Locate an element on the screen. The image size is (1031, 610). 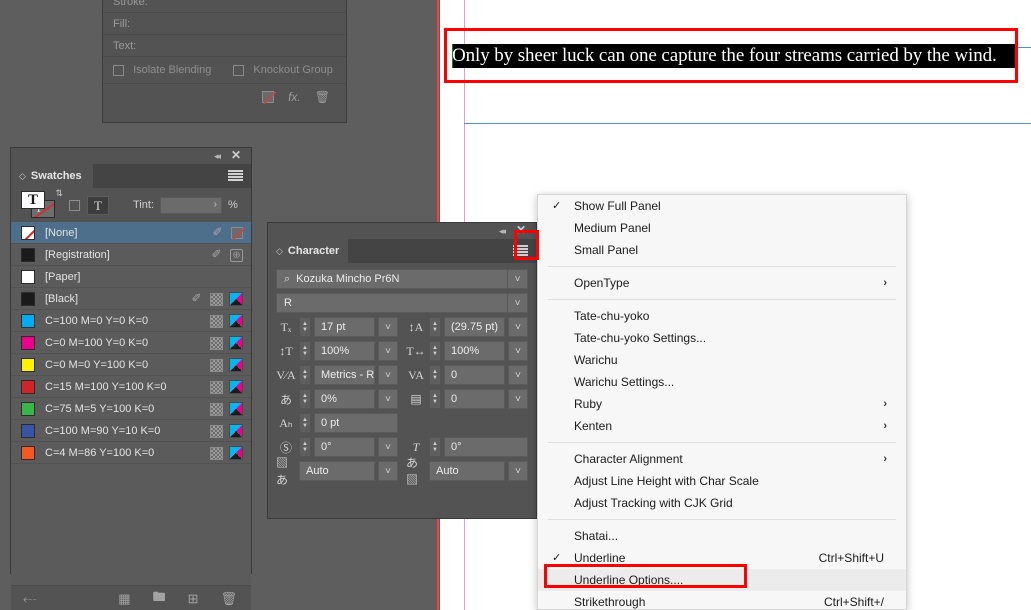
baseline-shift-stepper: ▲ ▼ is located at coordinates (305, 423).